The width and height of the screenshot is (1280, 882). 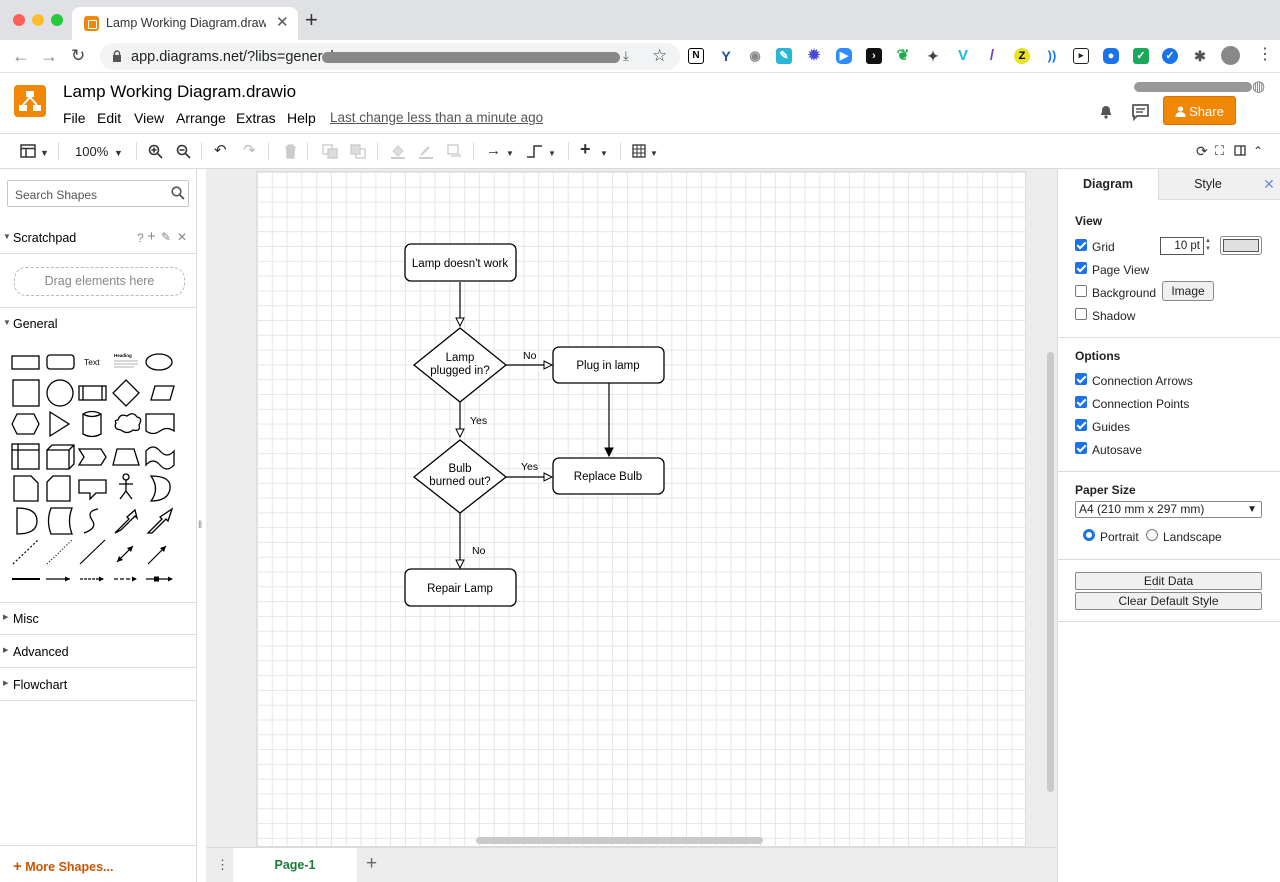 I want to click on grid-checkbox, so click(x=1081, y=245).